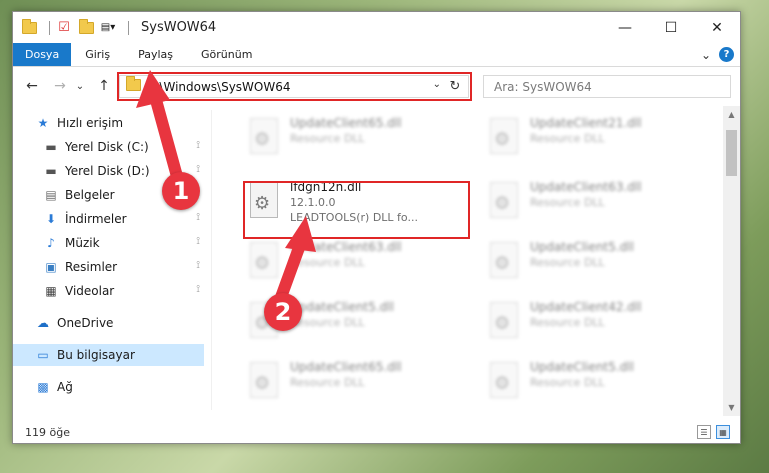 This screenshot has width=769, height=473. Describe the element at coordinates (704, 432) in the screenshot. I see `details-view-icon: ☰` at that location.